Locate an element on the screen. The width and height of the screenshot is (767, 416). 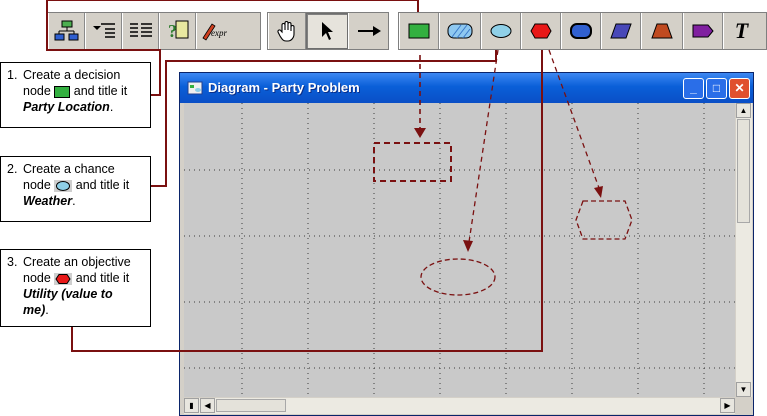
right-arrow-icon: ▶ is located at coordinates (727, 405).